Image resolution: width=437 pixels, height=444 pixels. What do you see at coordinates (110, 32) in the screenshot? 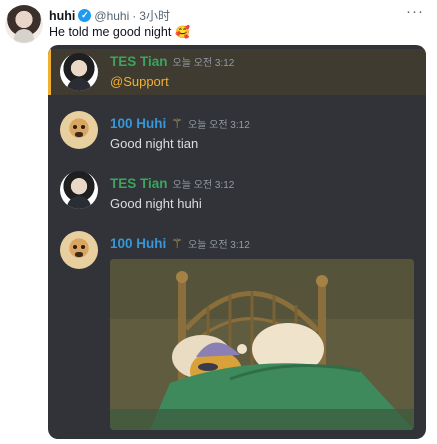
I see `tweet-text-body: He told me good night` at bounding box center [110, 32].